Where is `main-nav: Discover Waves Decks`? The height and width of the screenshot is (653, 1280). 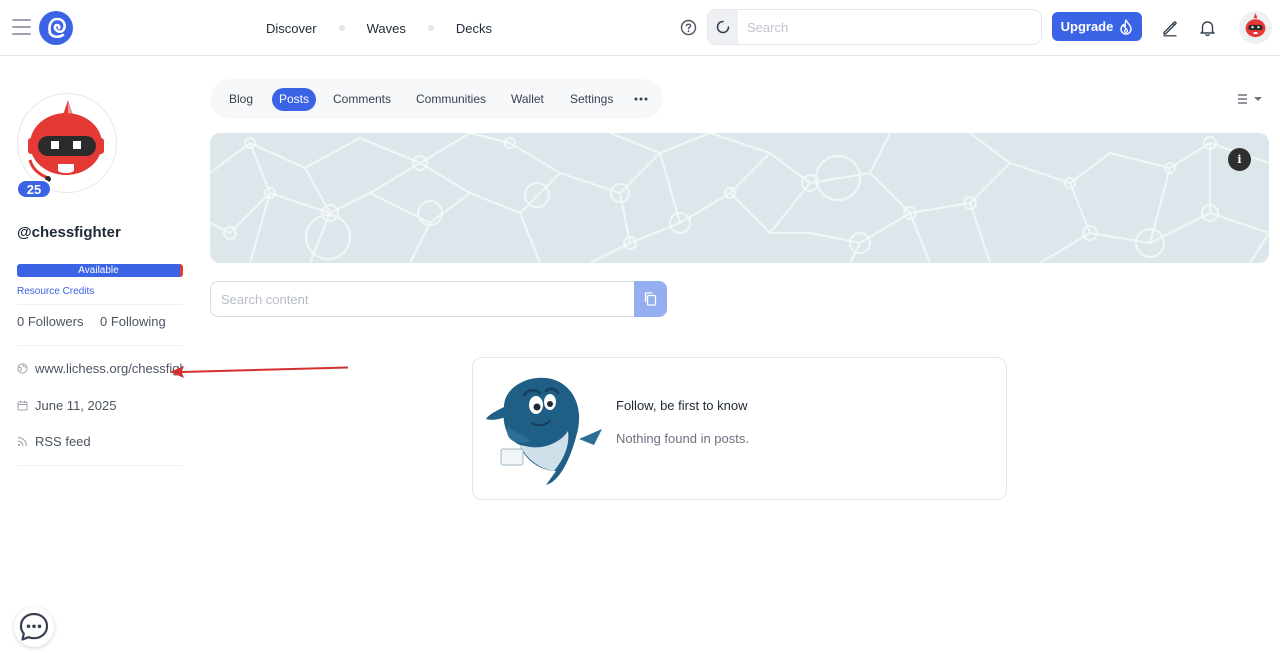
main-nav: Discover Waves Decks is located at coordinates (379, 28).